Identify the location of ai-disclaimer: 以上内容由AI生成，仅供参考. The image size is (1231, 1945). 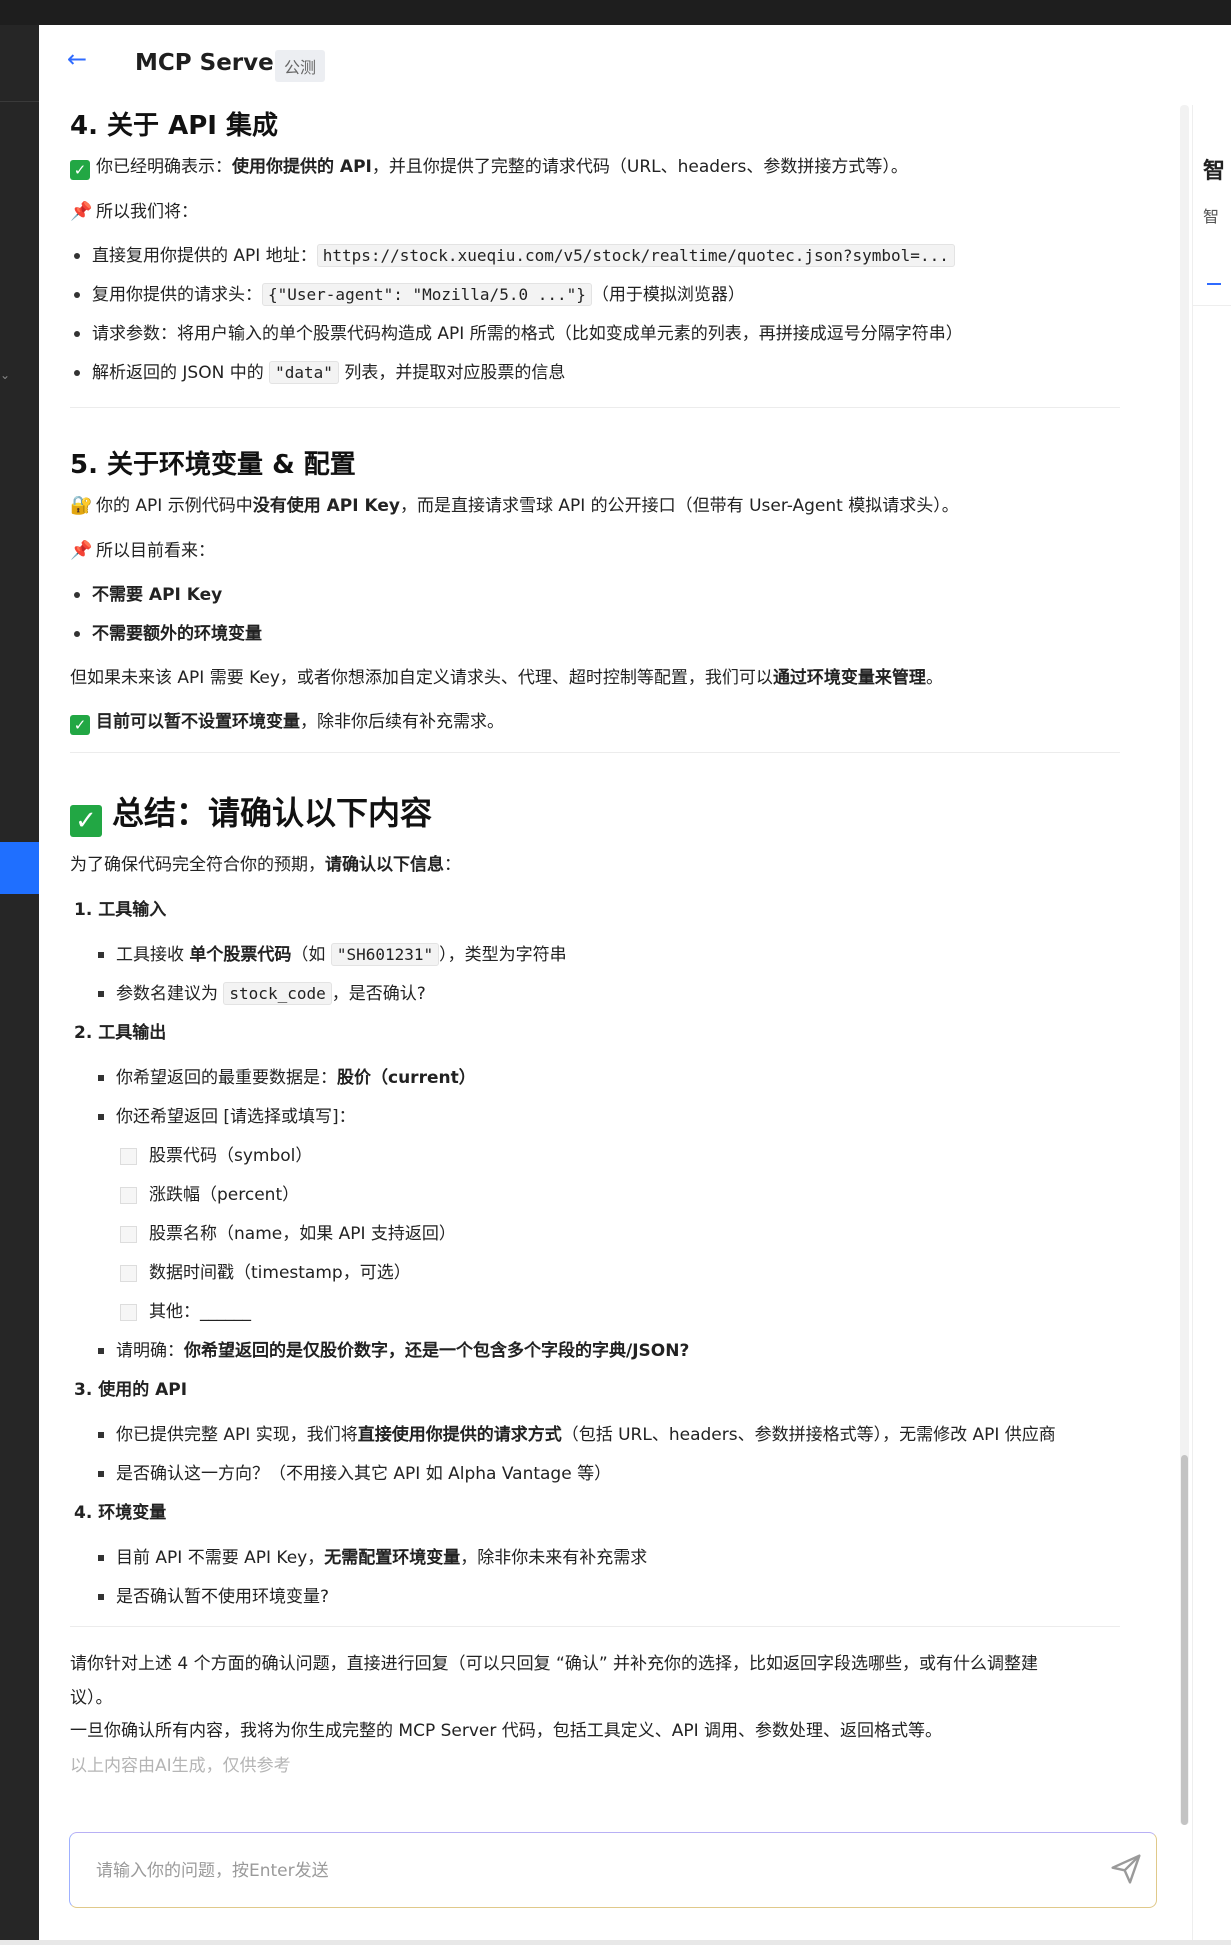
(180, 1765).